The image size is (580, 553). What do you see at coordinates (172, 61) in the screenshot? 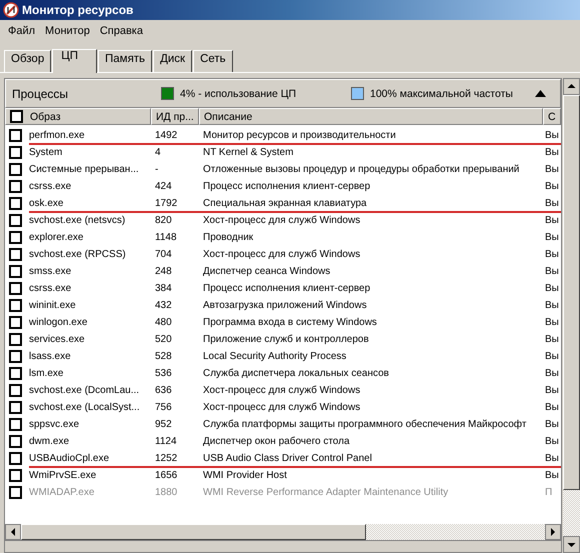
I see `tab: Диск` at bounding box center [172, 61].